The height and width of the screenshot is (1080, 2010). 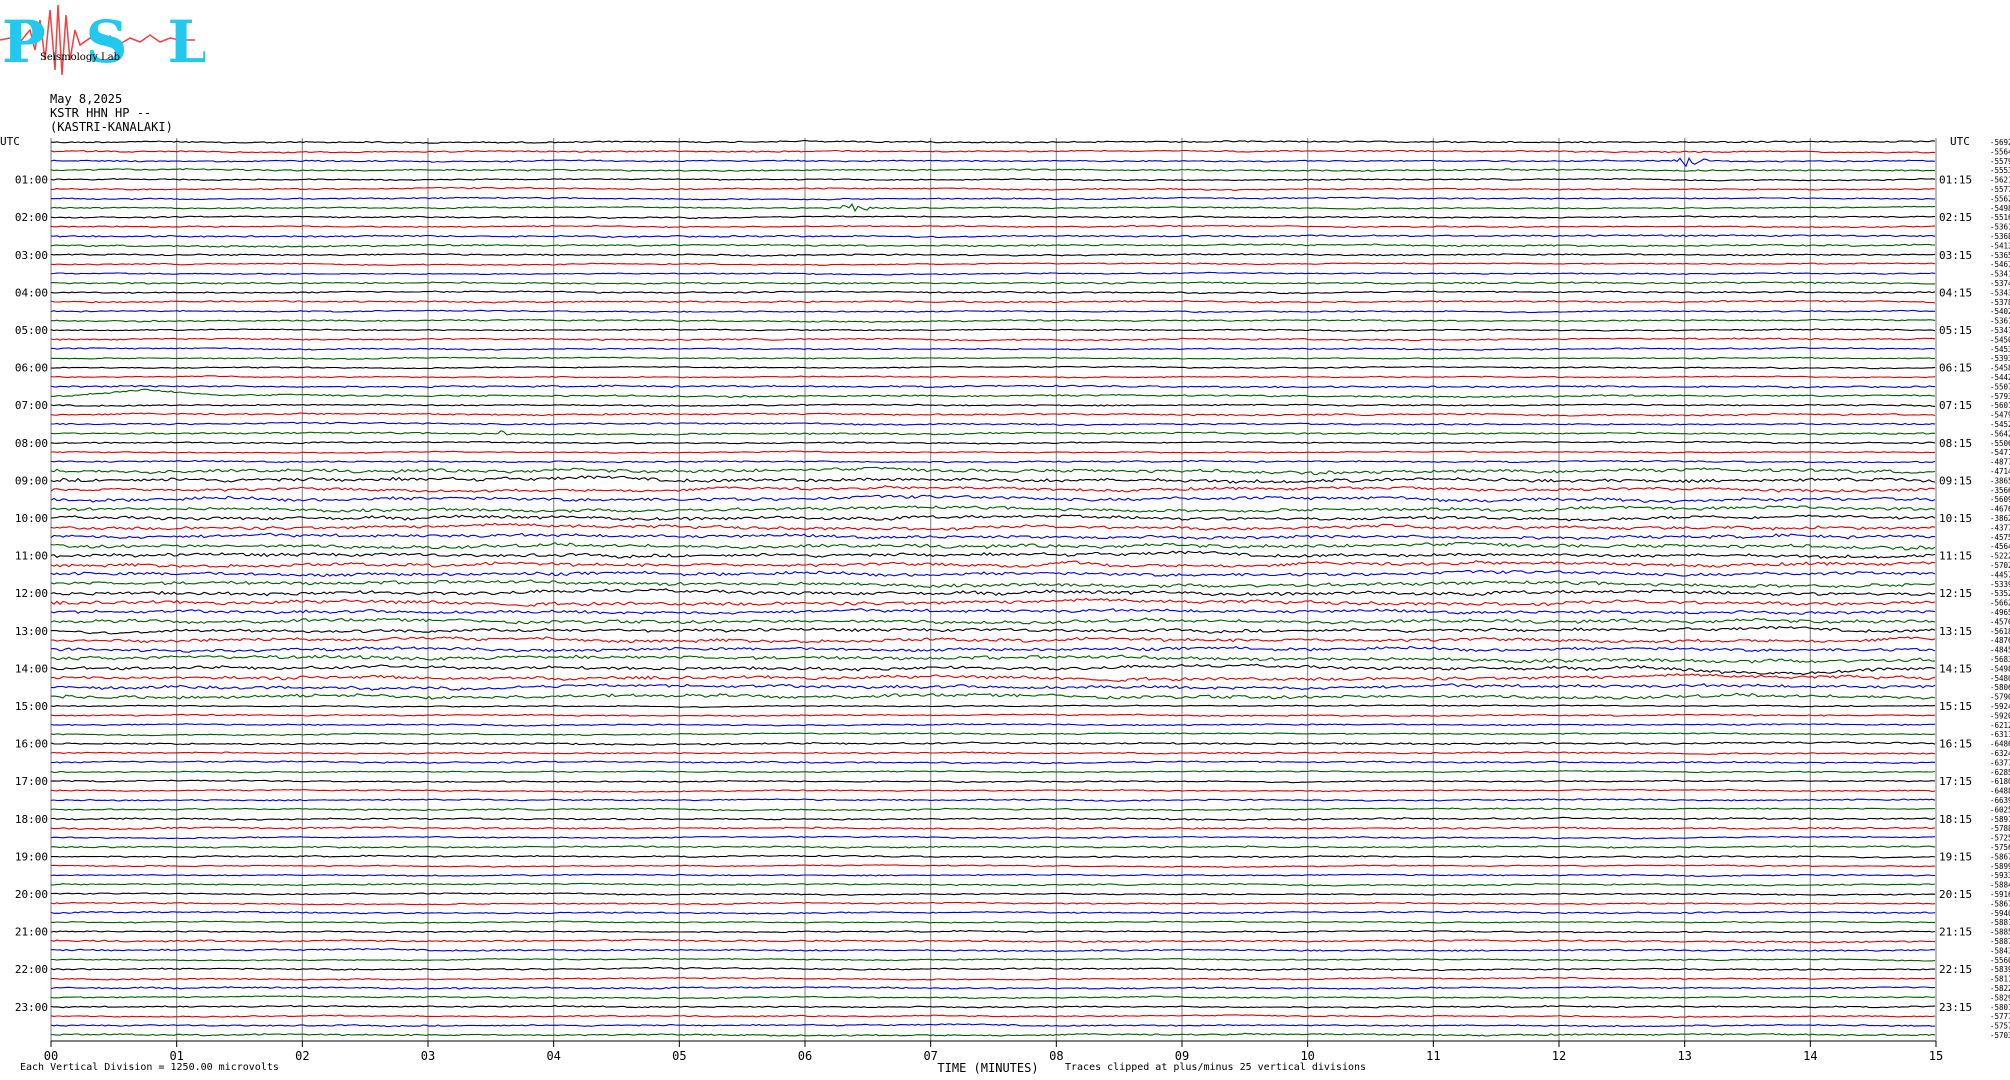 What do you see at coordinates (1955, 856) in the screenshot?
I see `utc-quarter-hour-label: 19:15` at bounding box center [1955, 856].